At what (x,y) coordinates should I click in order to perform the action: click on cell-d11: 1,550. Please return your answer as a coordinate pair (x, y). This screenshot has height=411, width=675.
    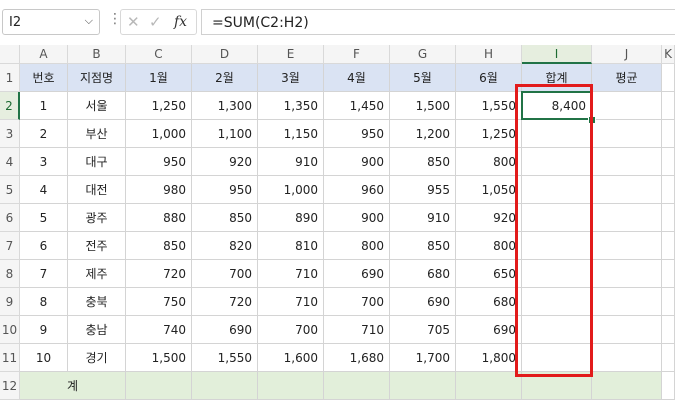
    Looking at the image, I should click on (225, 358).